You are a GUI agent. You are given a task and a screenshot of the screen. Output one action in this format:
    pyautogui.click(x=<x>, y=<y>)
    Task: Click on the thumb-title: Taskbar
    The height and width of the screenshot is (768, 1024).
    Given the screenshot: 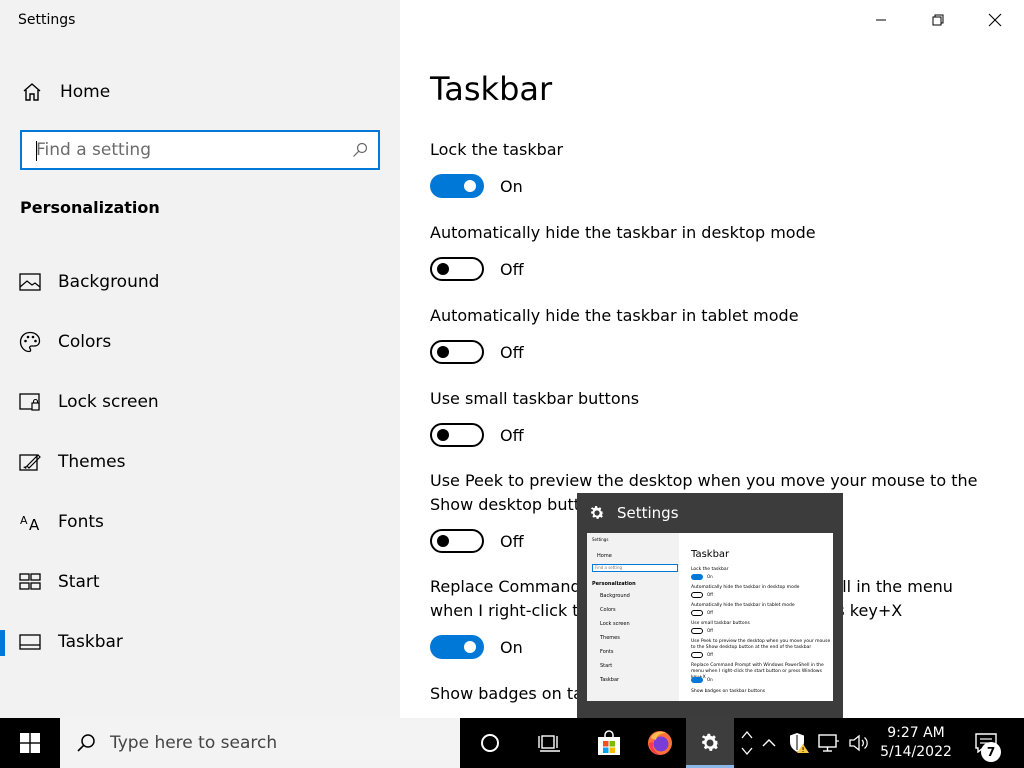 What is the action you would take?
    pyautogui.click(x=710, y=554)
    